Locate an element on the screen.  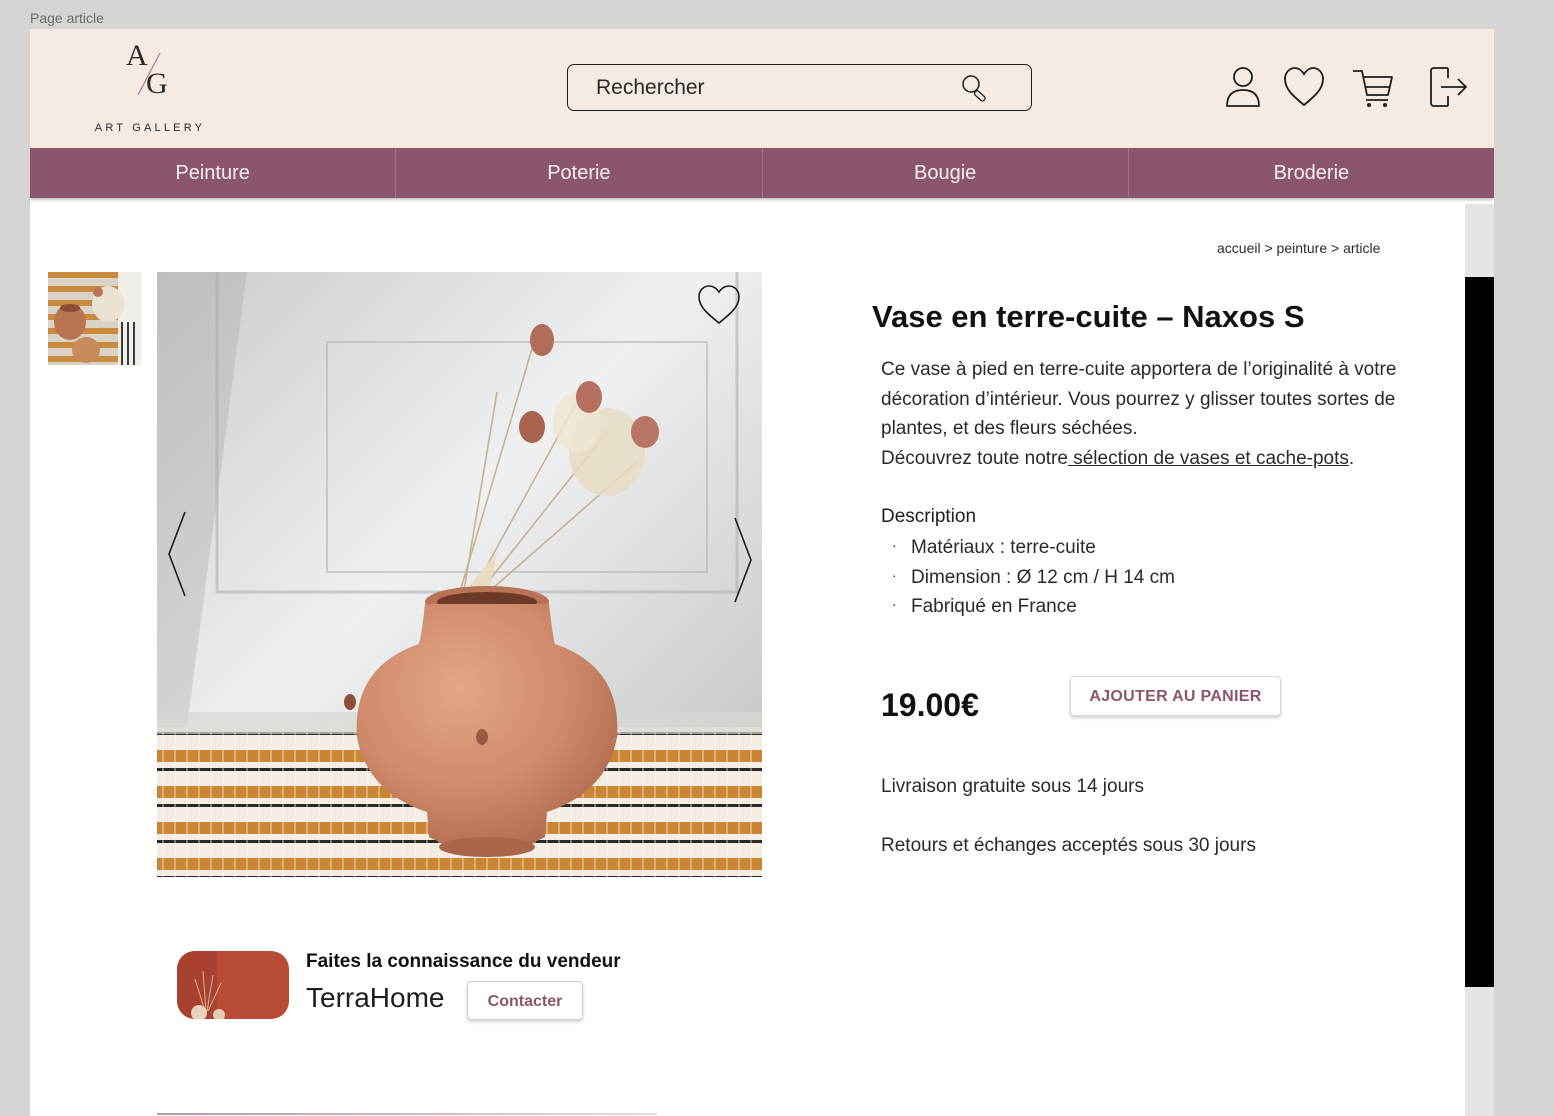
shipping-info: Livraison gratuite sous 14 jours is located at coordinates (1012, 786).